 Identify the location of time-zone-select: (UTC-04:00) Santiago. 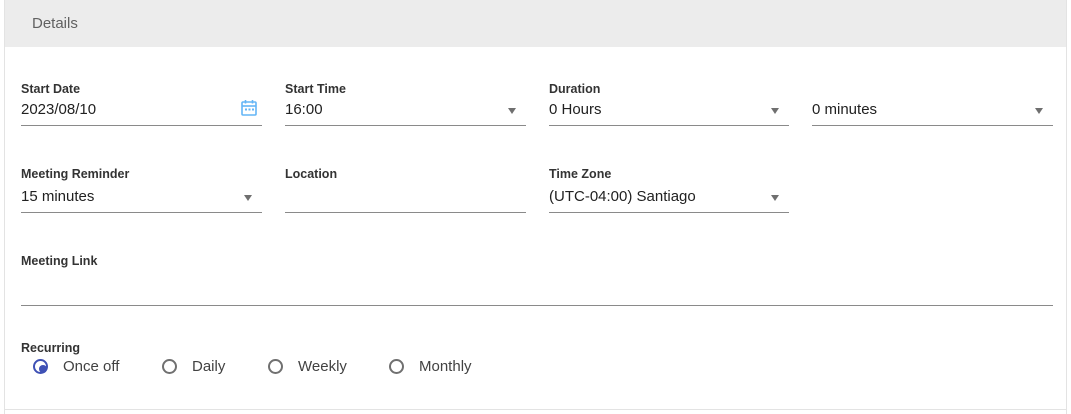
(669, 199).